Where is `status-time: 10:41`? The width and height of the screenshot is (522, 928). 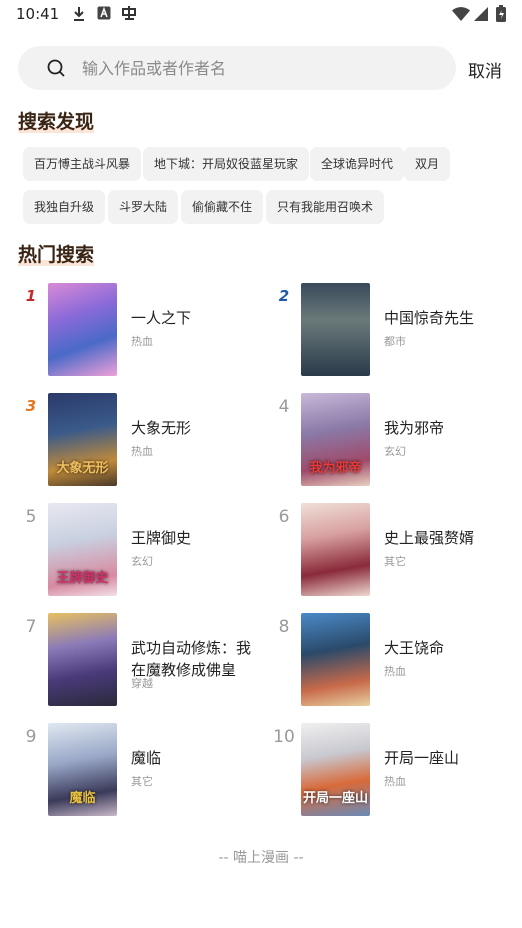
status-time: 10:41 is located at coordinates (38, 14).